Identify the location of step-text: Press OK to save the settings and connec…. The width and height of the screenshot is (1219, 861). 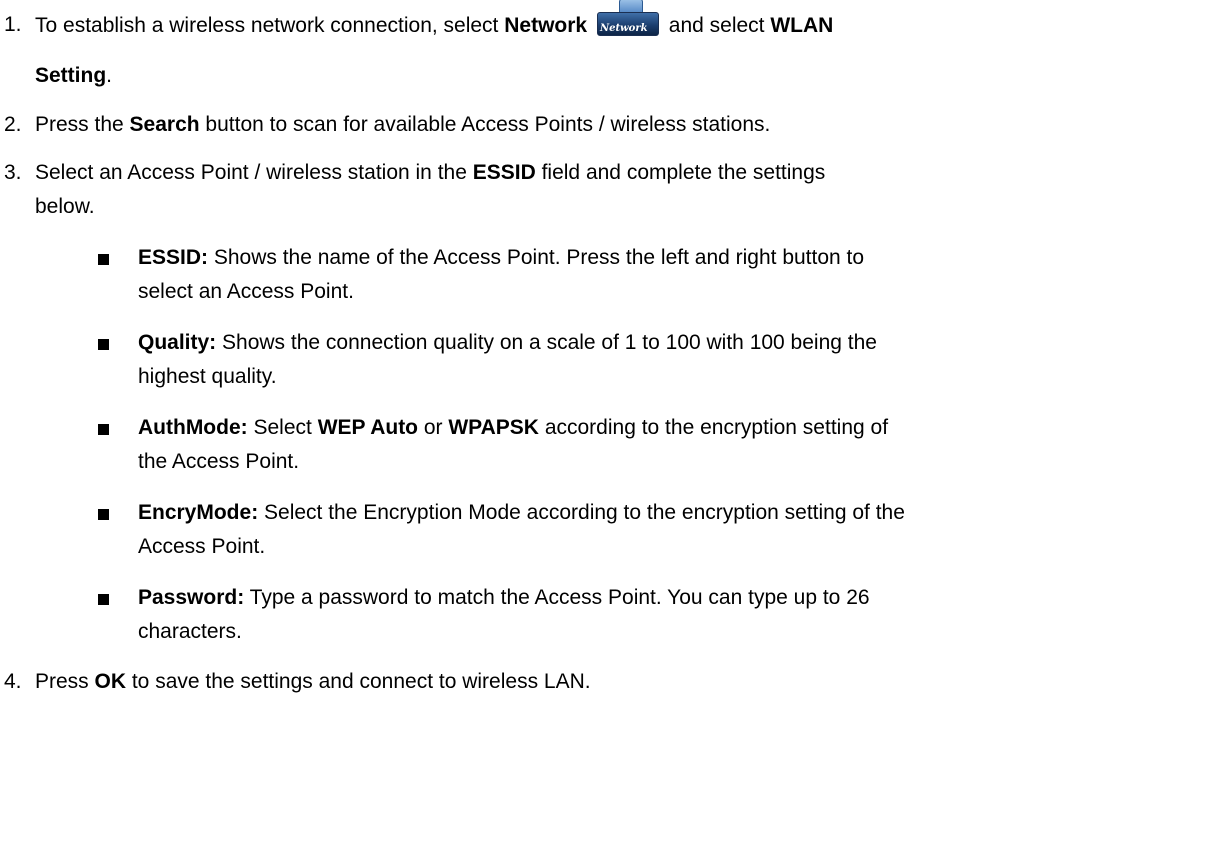
(313, 681).